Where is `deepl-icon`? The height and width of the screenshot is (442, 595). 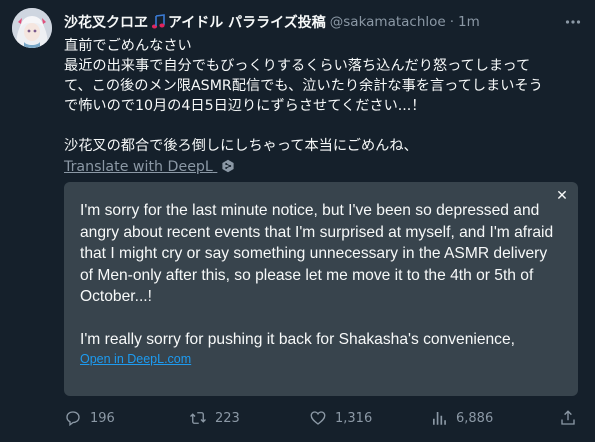 deepl-icon is located at coordinates (228, 166).